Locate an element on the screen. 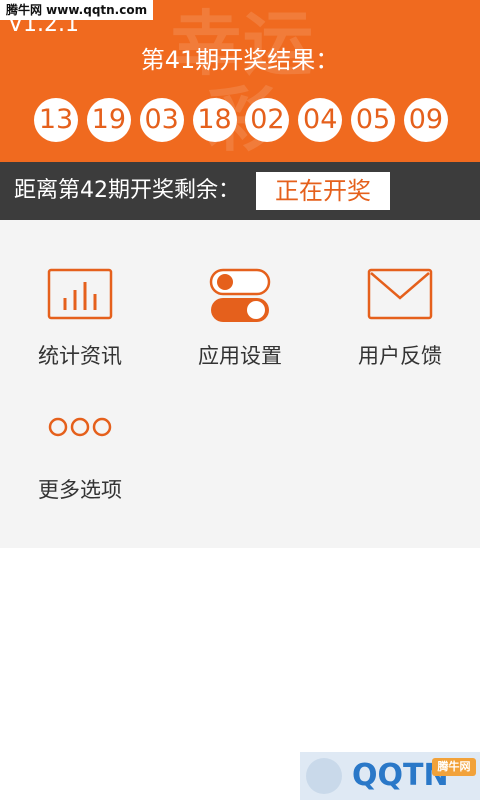  globe-icon is located at coordinates (324, 776).